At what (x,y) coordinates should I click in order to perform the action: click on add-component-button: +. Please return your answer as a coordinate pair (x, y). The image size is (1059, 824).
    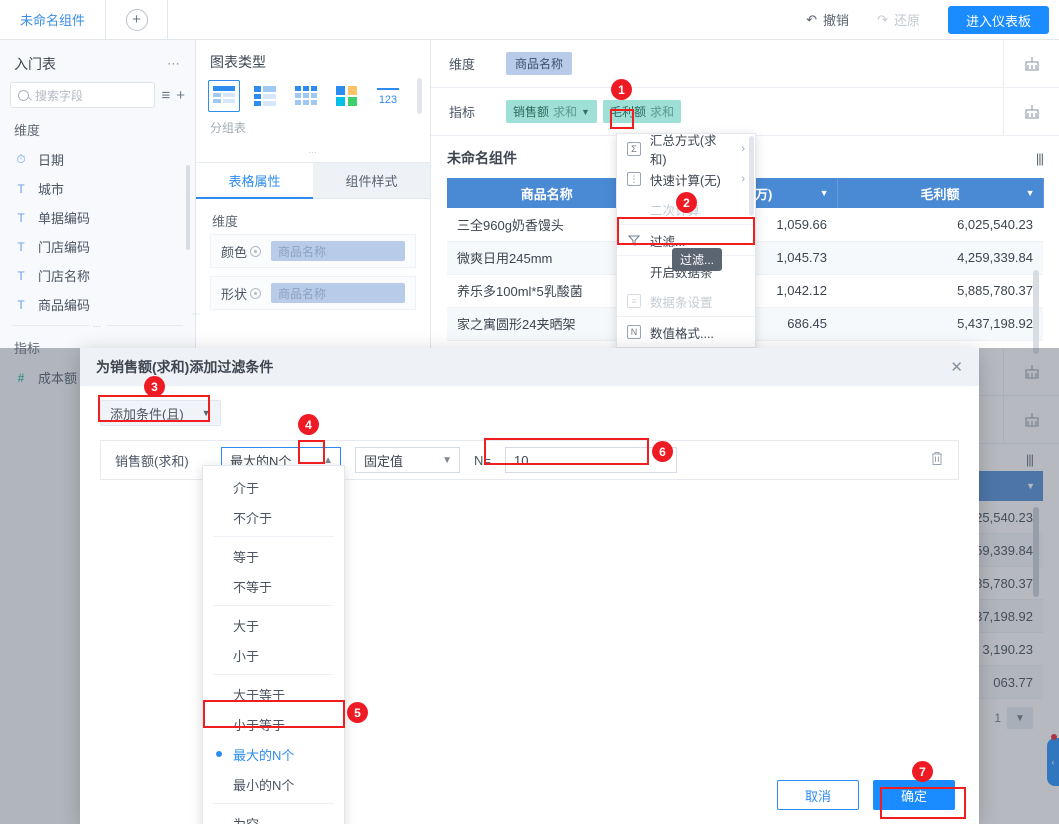
    Looking at the image, I should click on (137, 19).